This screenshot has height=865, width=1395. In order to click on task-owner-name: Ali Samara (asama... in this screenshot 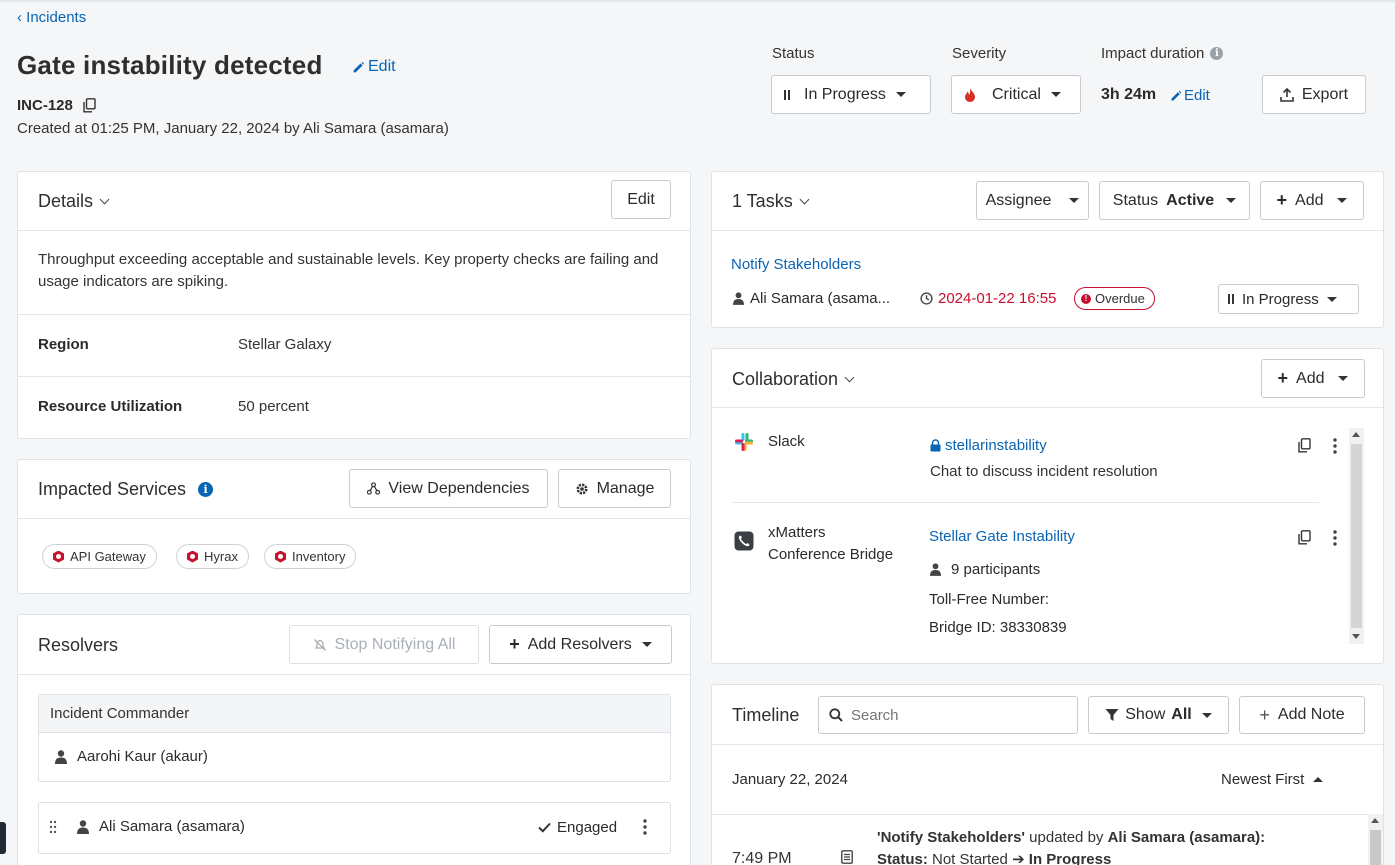, I will do `click(820, 298)`.